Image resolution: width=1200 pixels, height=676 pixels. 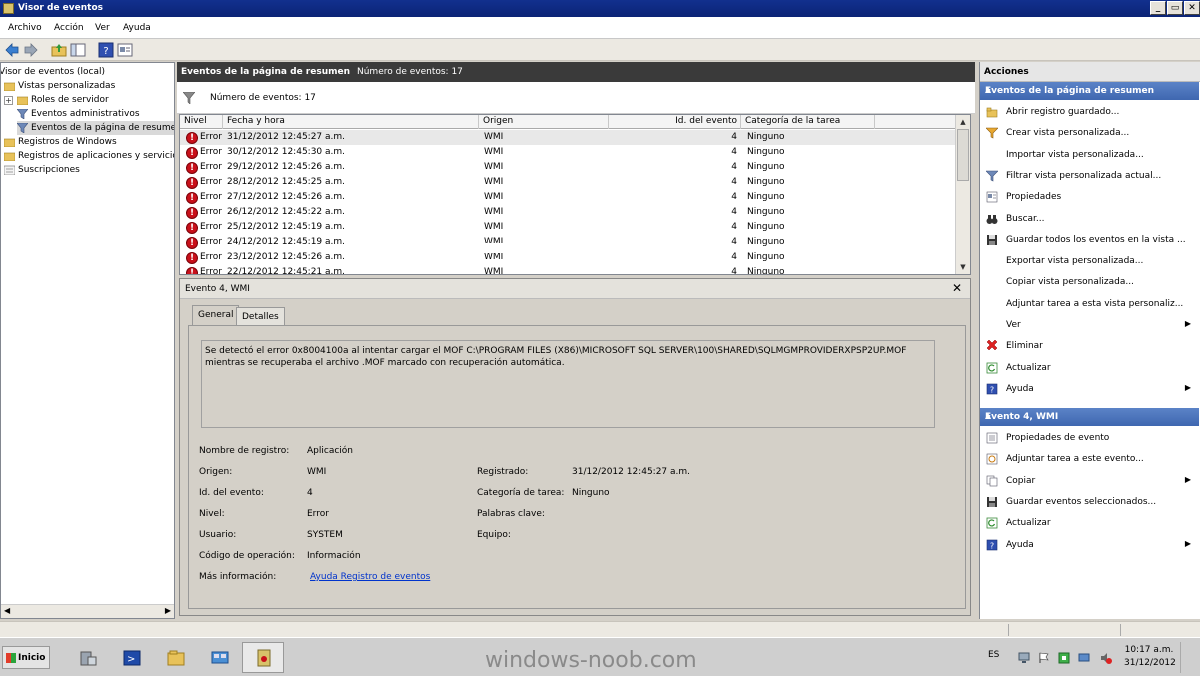 What do you see at coordinates (137, 28) in the screenshot?
I see `menu-ayuda: Ayuda` at bounding box center [137, 28].